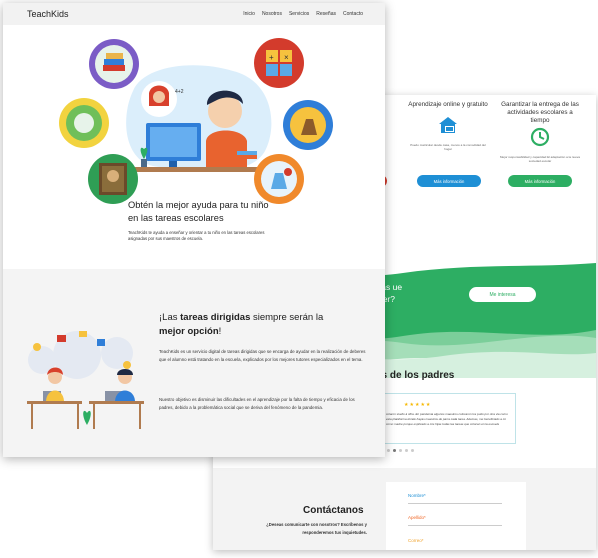 The width and height of the screenshot is (598, 558). Describe the element at coordinates (170, 317) in the screenshot. I see `about-title-pre: ¡Las` at that location.